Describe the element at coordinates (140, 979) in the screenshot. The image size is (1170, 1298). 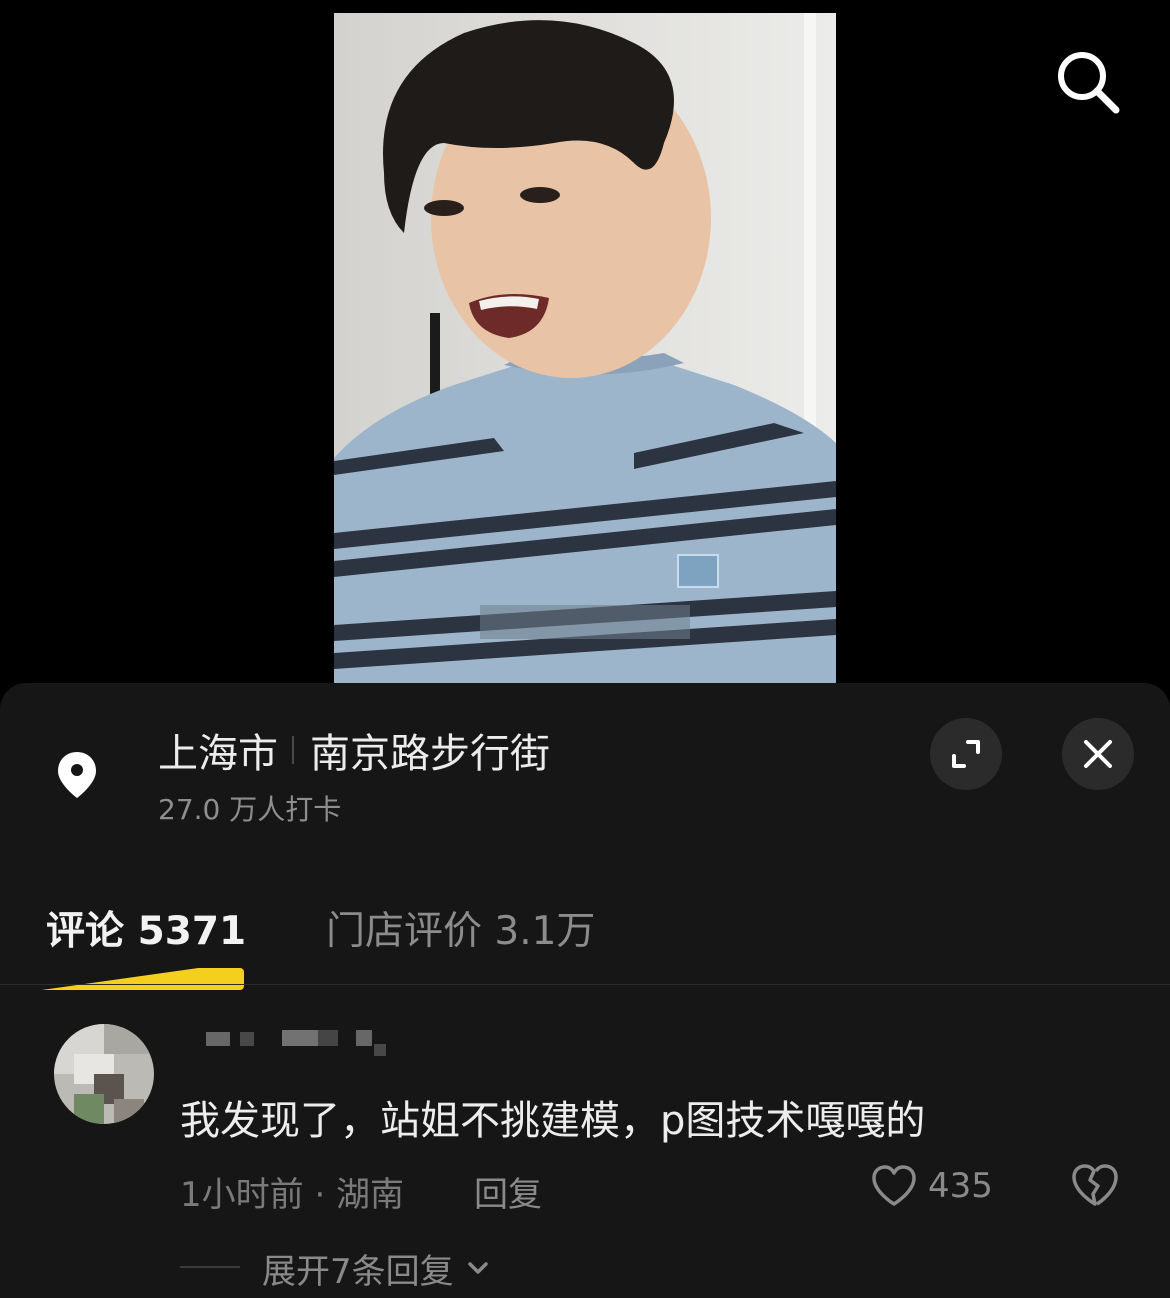
I see `active-tab-indicator` at that location.